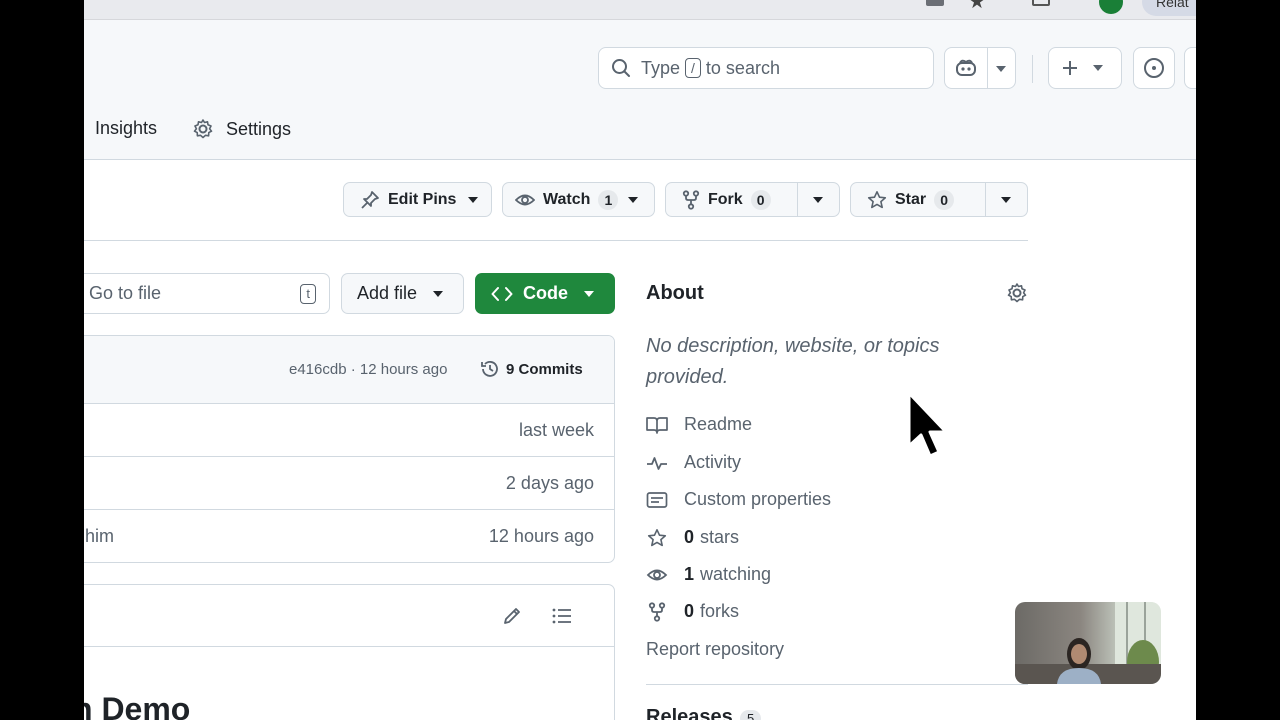  I want to click on add-file-button: Add file, so click(402, 293).